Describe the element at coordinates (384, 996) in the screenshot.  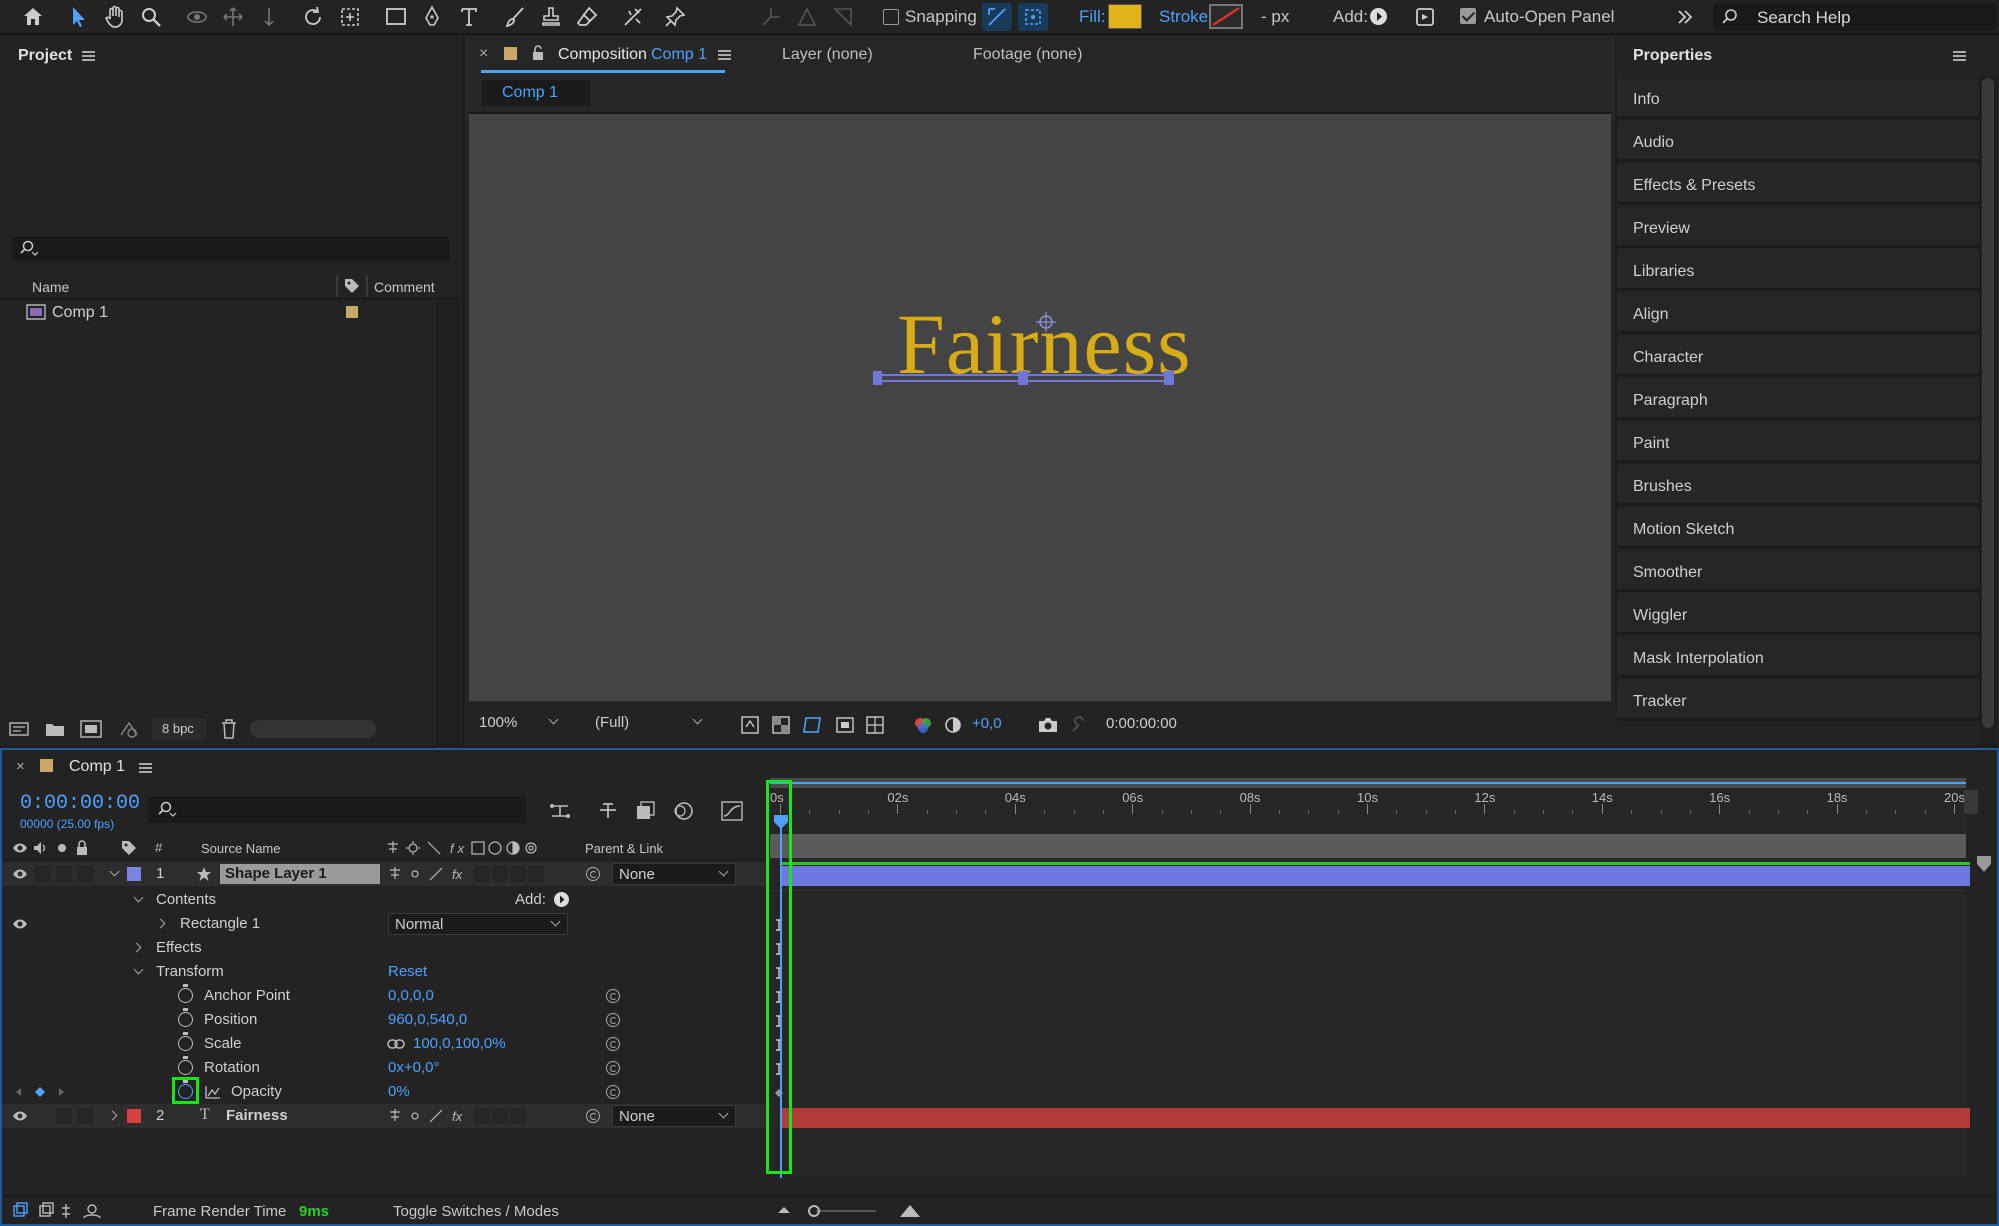
I see `anchor-point-row: Anchor Point 0,0,0,0` at that location.